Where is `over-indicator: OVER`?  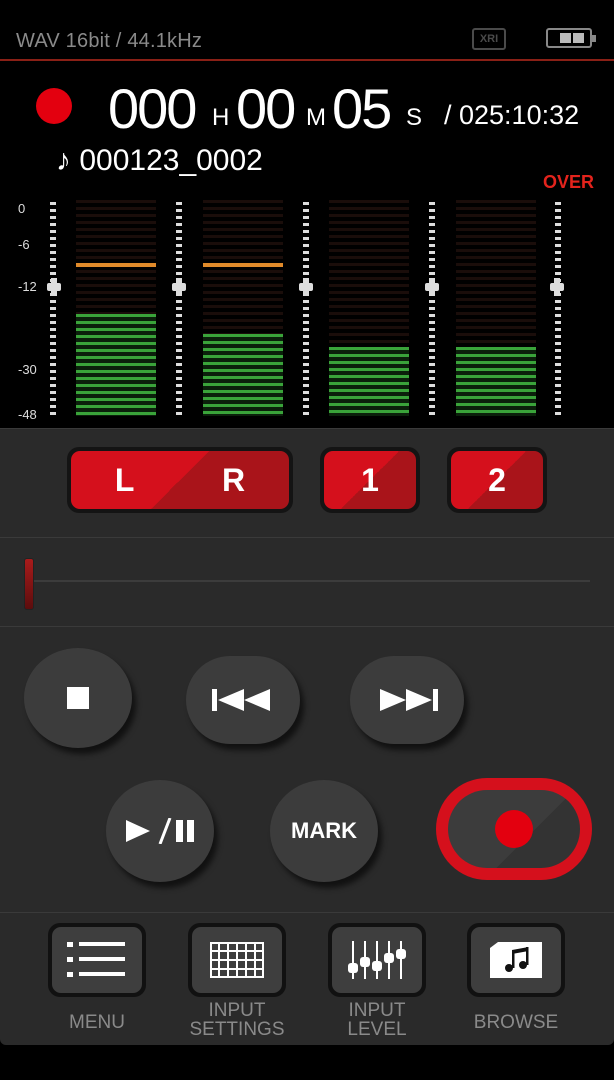 over-indicator: OVER is located at coordinates (569, 182).